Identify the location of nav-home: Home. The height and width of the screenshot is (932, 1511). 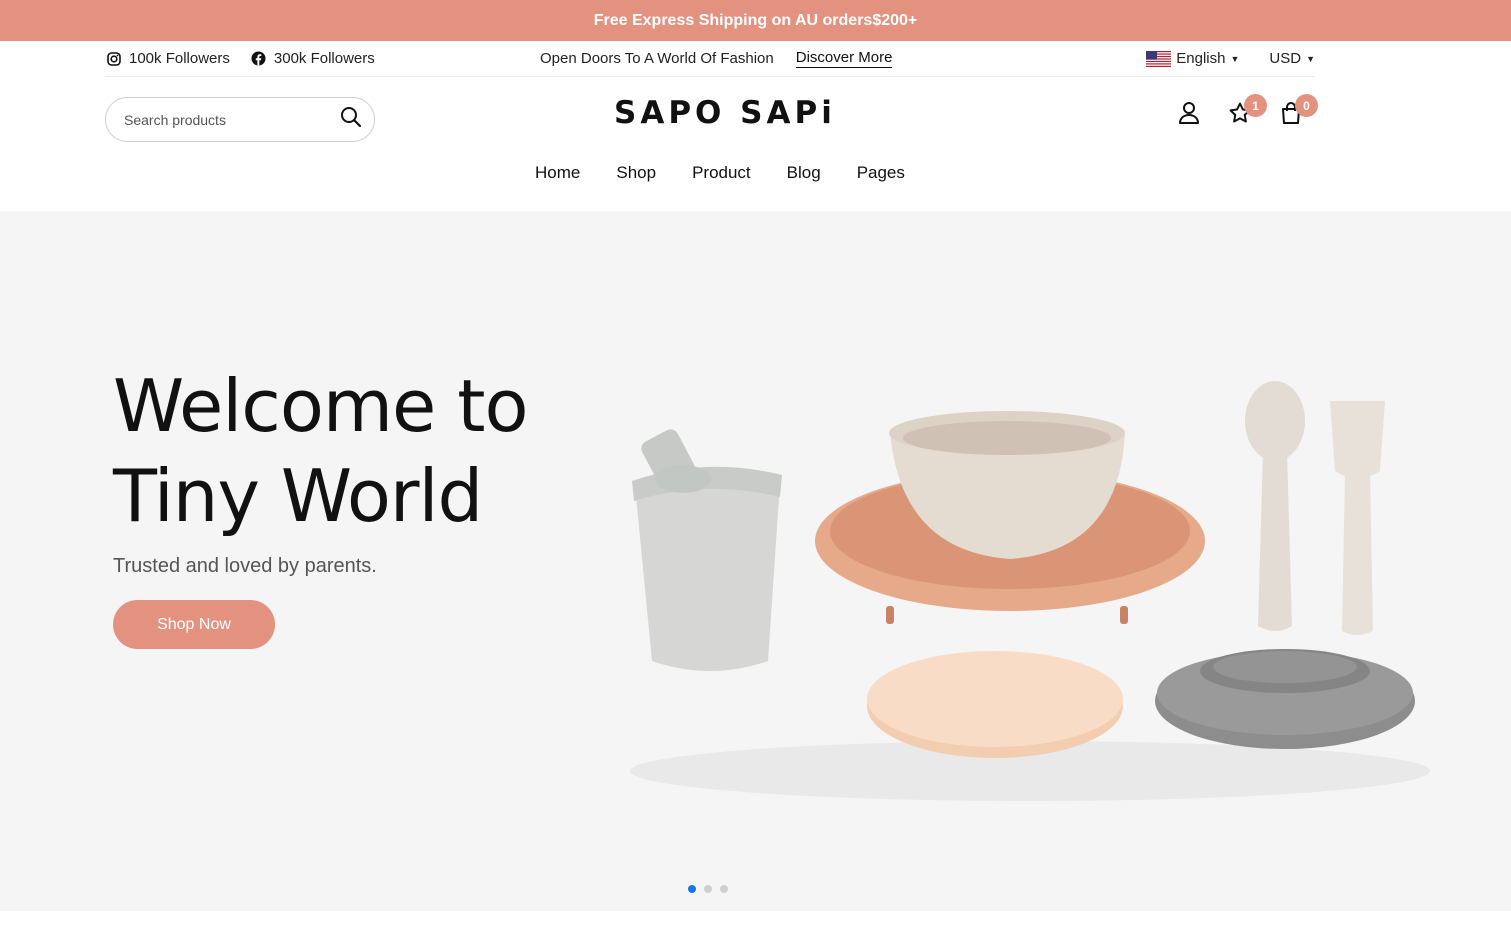
(557, 173).